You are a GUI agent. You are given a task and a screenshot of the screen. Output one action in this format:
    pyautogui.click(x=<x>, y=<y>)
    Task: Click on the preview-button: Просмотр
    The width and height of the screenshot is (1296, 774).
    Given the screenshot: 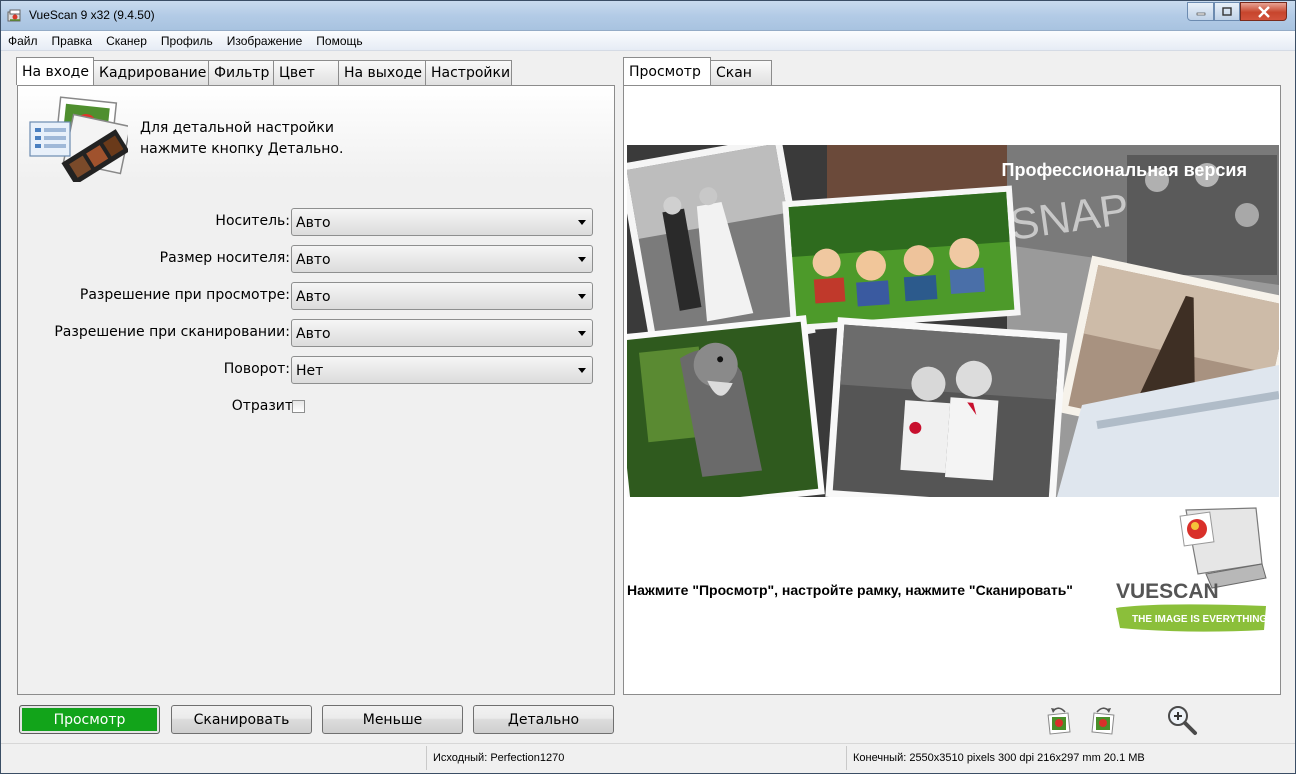 What is the action you would take?
    pyautogui.click(x=89, y=719)
    